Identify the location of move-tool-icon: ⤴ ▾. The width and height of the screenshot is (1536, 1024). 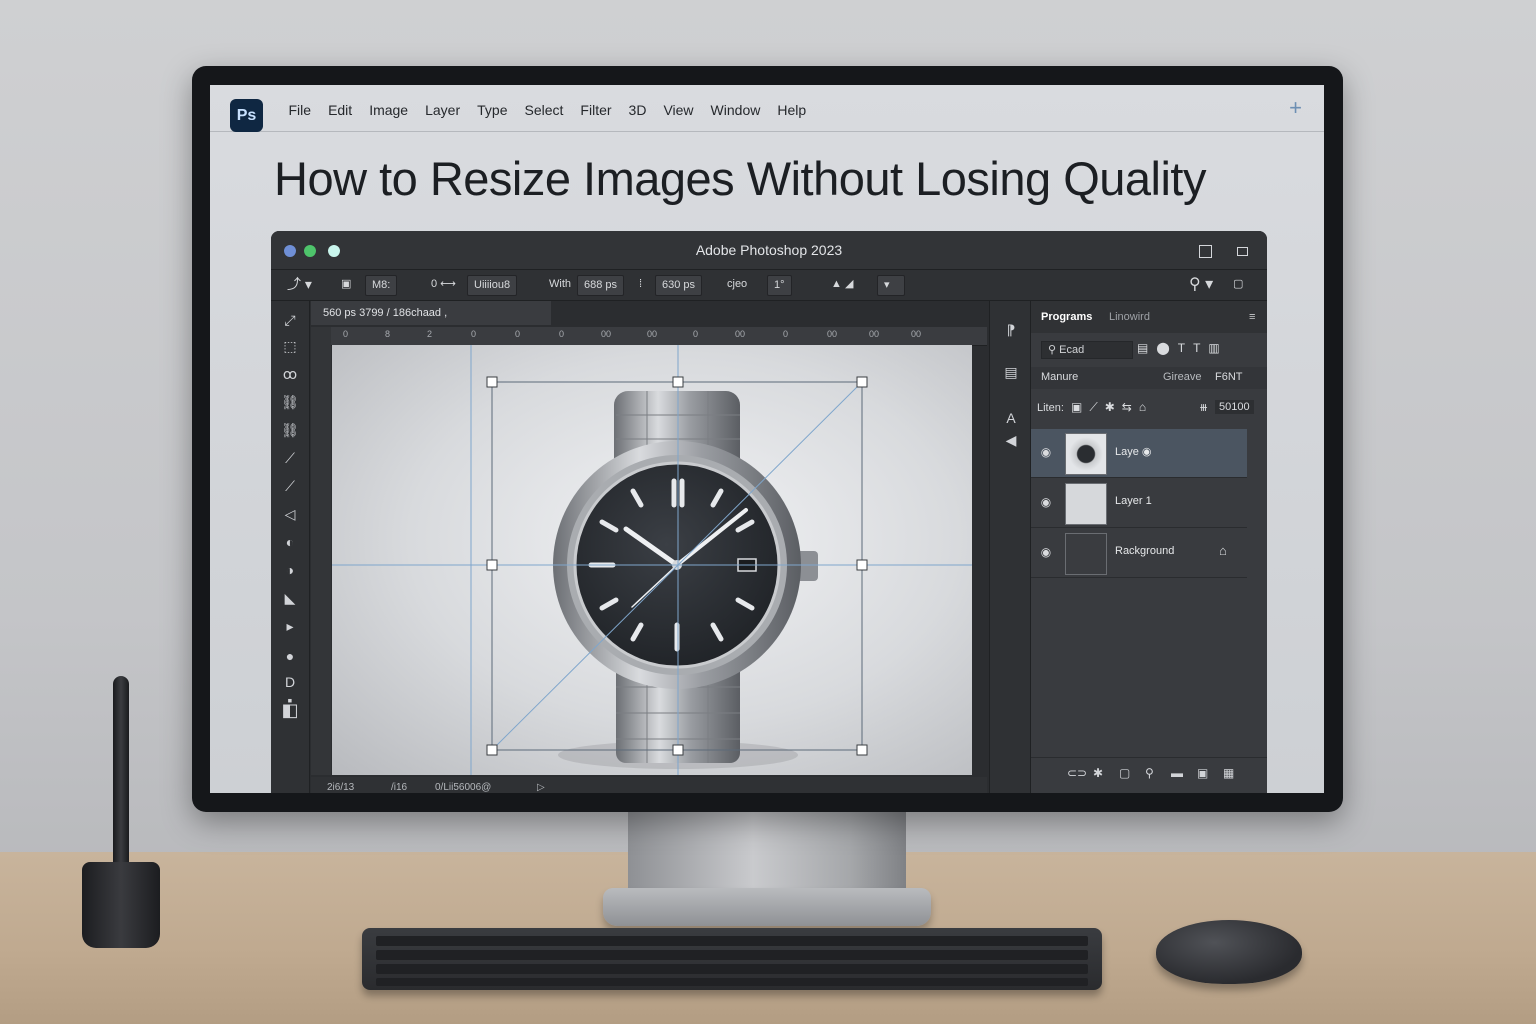
(299, 284).